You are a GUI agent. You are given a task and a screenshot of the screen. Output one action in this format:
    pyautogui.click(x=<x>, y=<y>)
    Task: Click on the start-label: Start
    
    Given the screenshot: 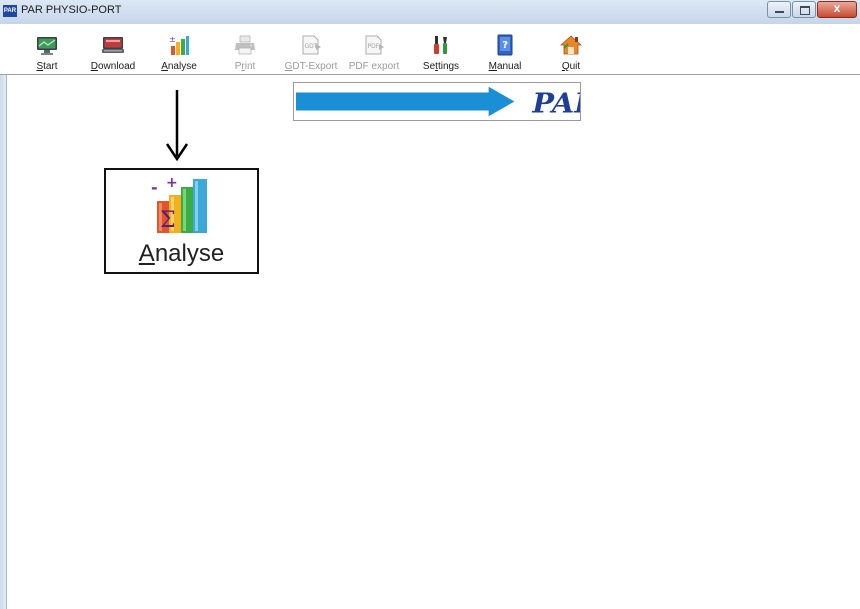 What is the action you would take?
    pyautogui.click(x=47, y=66)
    